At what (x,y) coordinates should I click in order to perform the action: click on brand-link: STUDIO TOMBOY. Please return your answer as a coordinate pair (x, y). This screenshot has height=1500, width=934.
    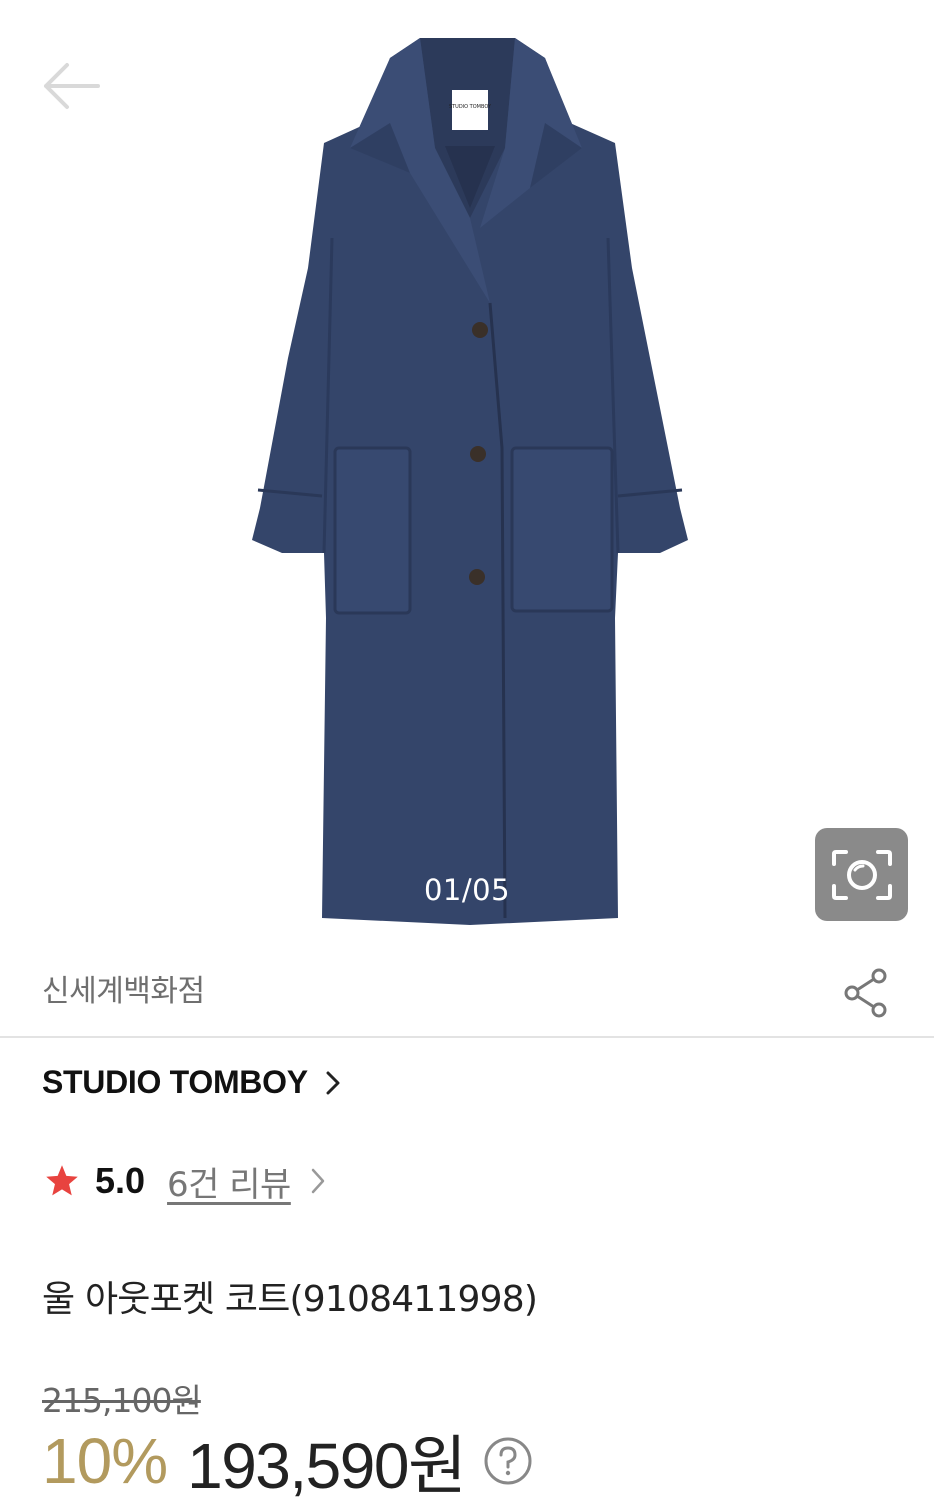
    Looking at the image, I should click on (191, 1082).